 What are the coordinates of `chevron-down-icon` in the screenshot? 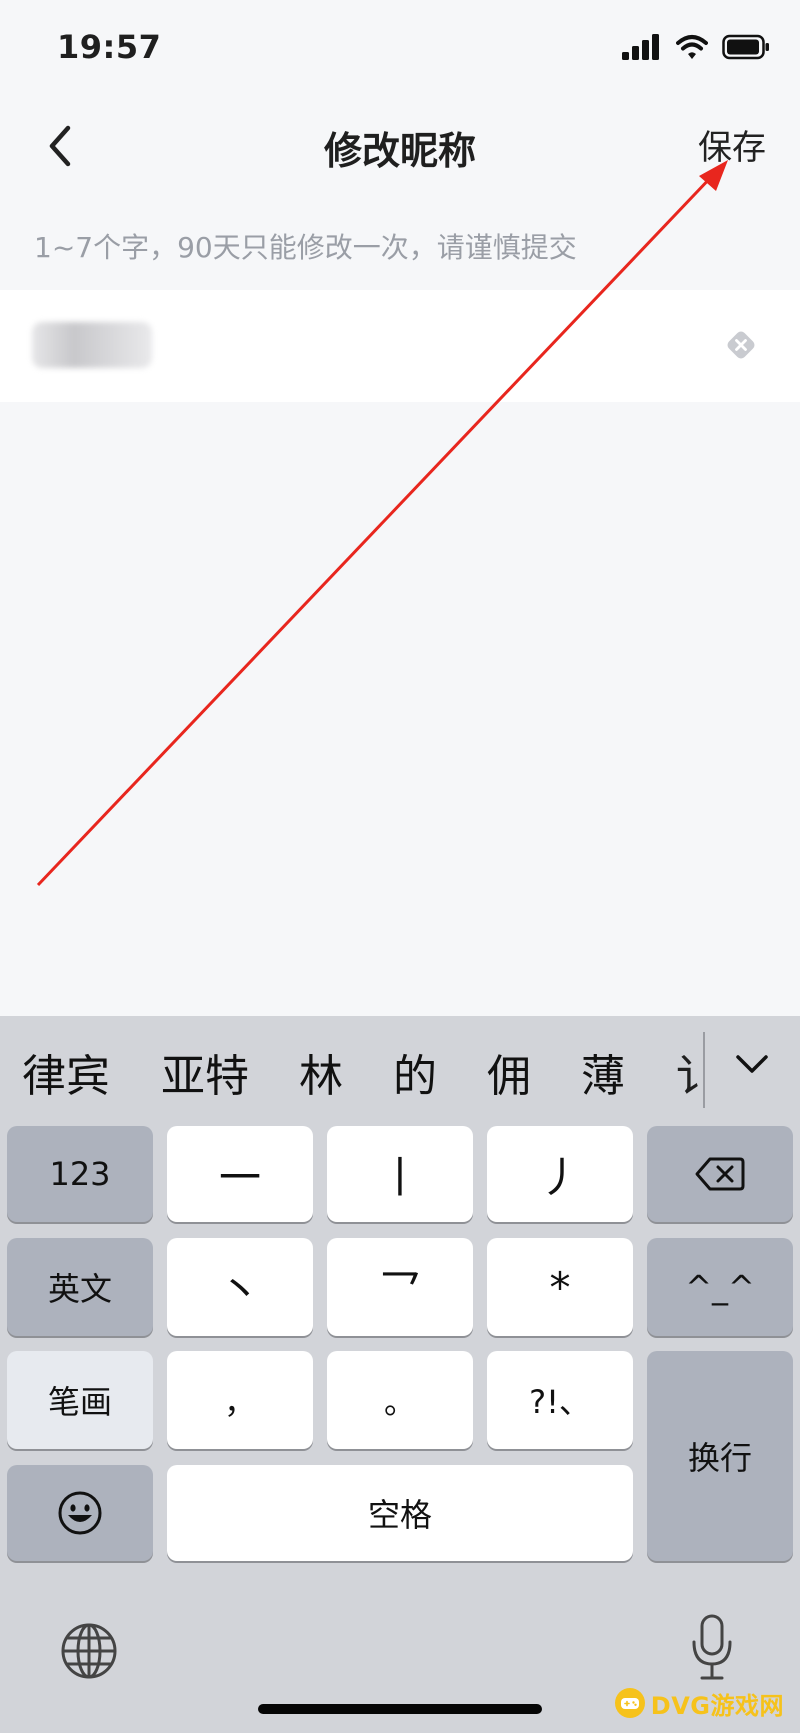 It's located at (752, 1064).